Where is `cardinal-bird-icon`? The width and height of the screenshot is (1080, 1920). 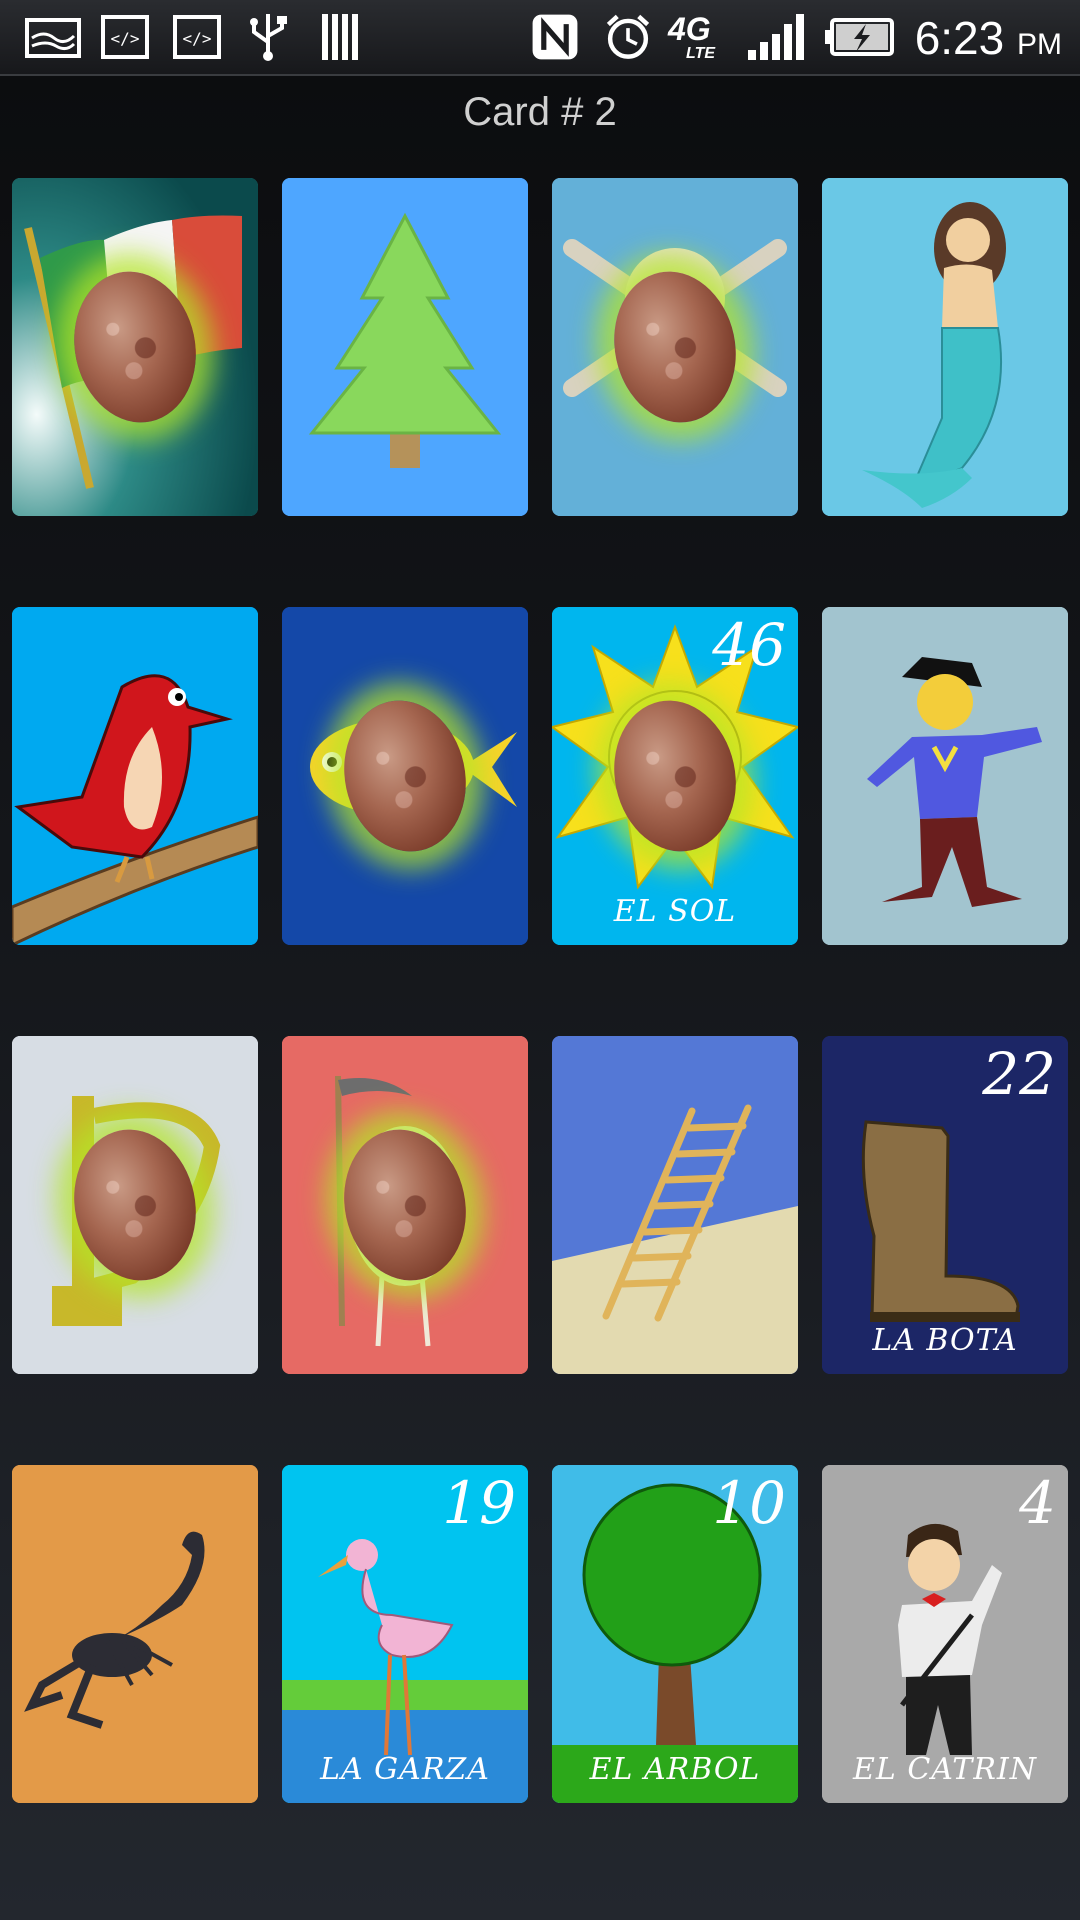
cardinal-bird-icon is located at coordinates (135, 776).